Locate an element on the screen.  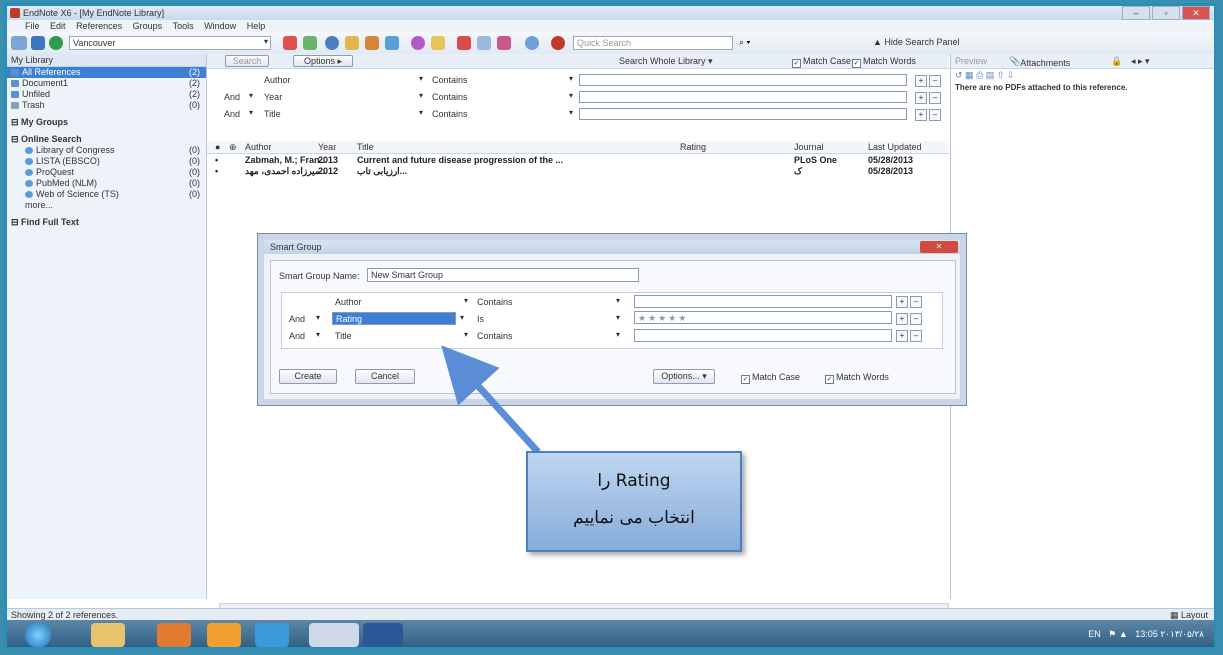
options-dropdown-button: Options... ▾ is located at coordinates (684, 376).